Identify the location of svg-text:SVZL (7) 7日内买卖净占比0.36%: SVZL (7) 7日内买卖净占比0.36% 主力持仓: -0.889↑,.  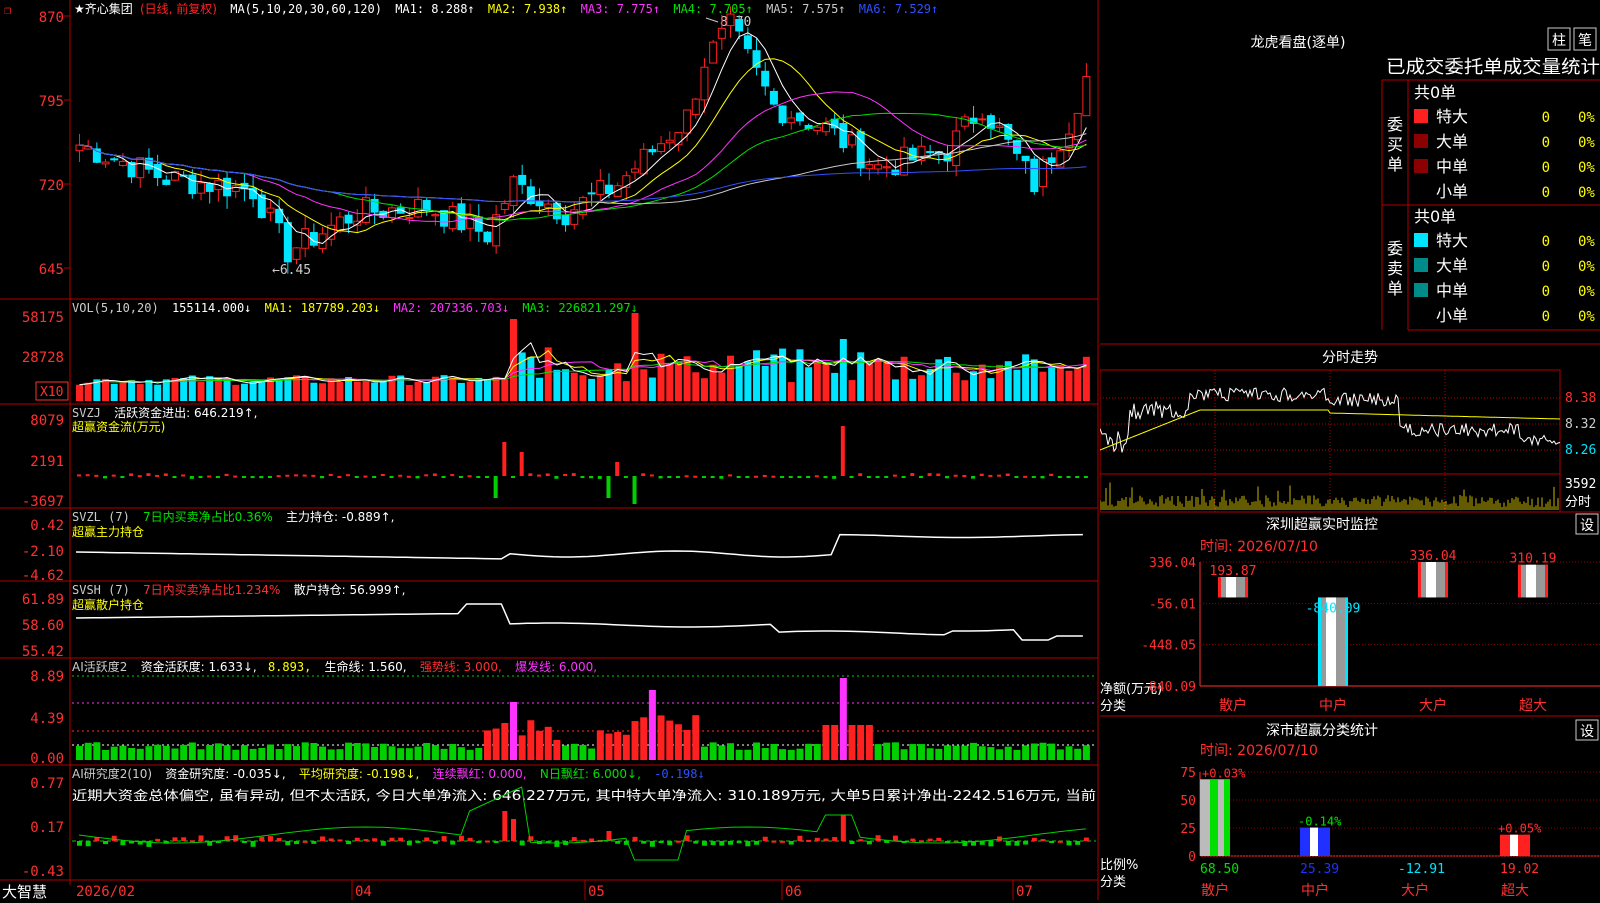
(233, 516).